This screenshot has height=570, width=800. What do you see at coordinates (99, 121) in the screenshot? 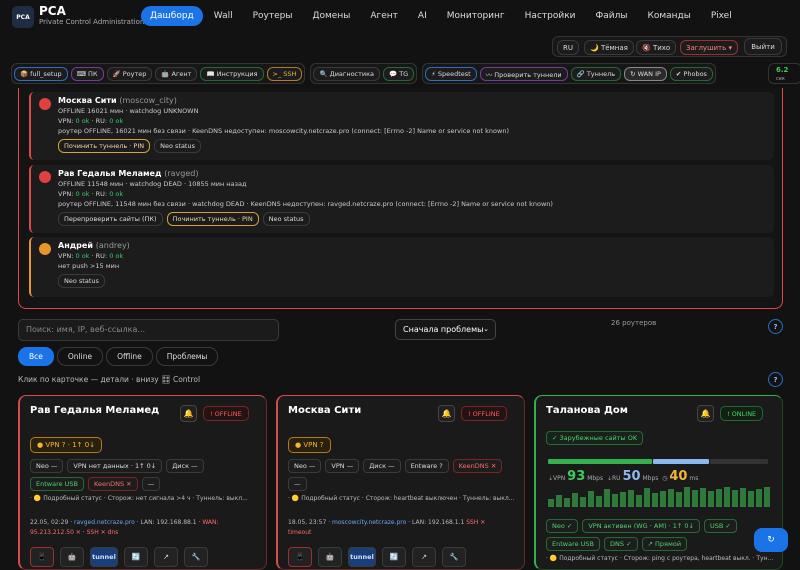
I see `ru-label: · RU:` at bounding box center [99, 121].